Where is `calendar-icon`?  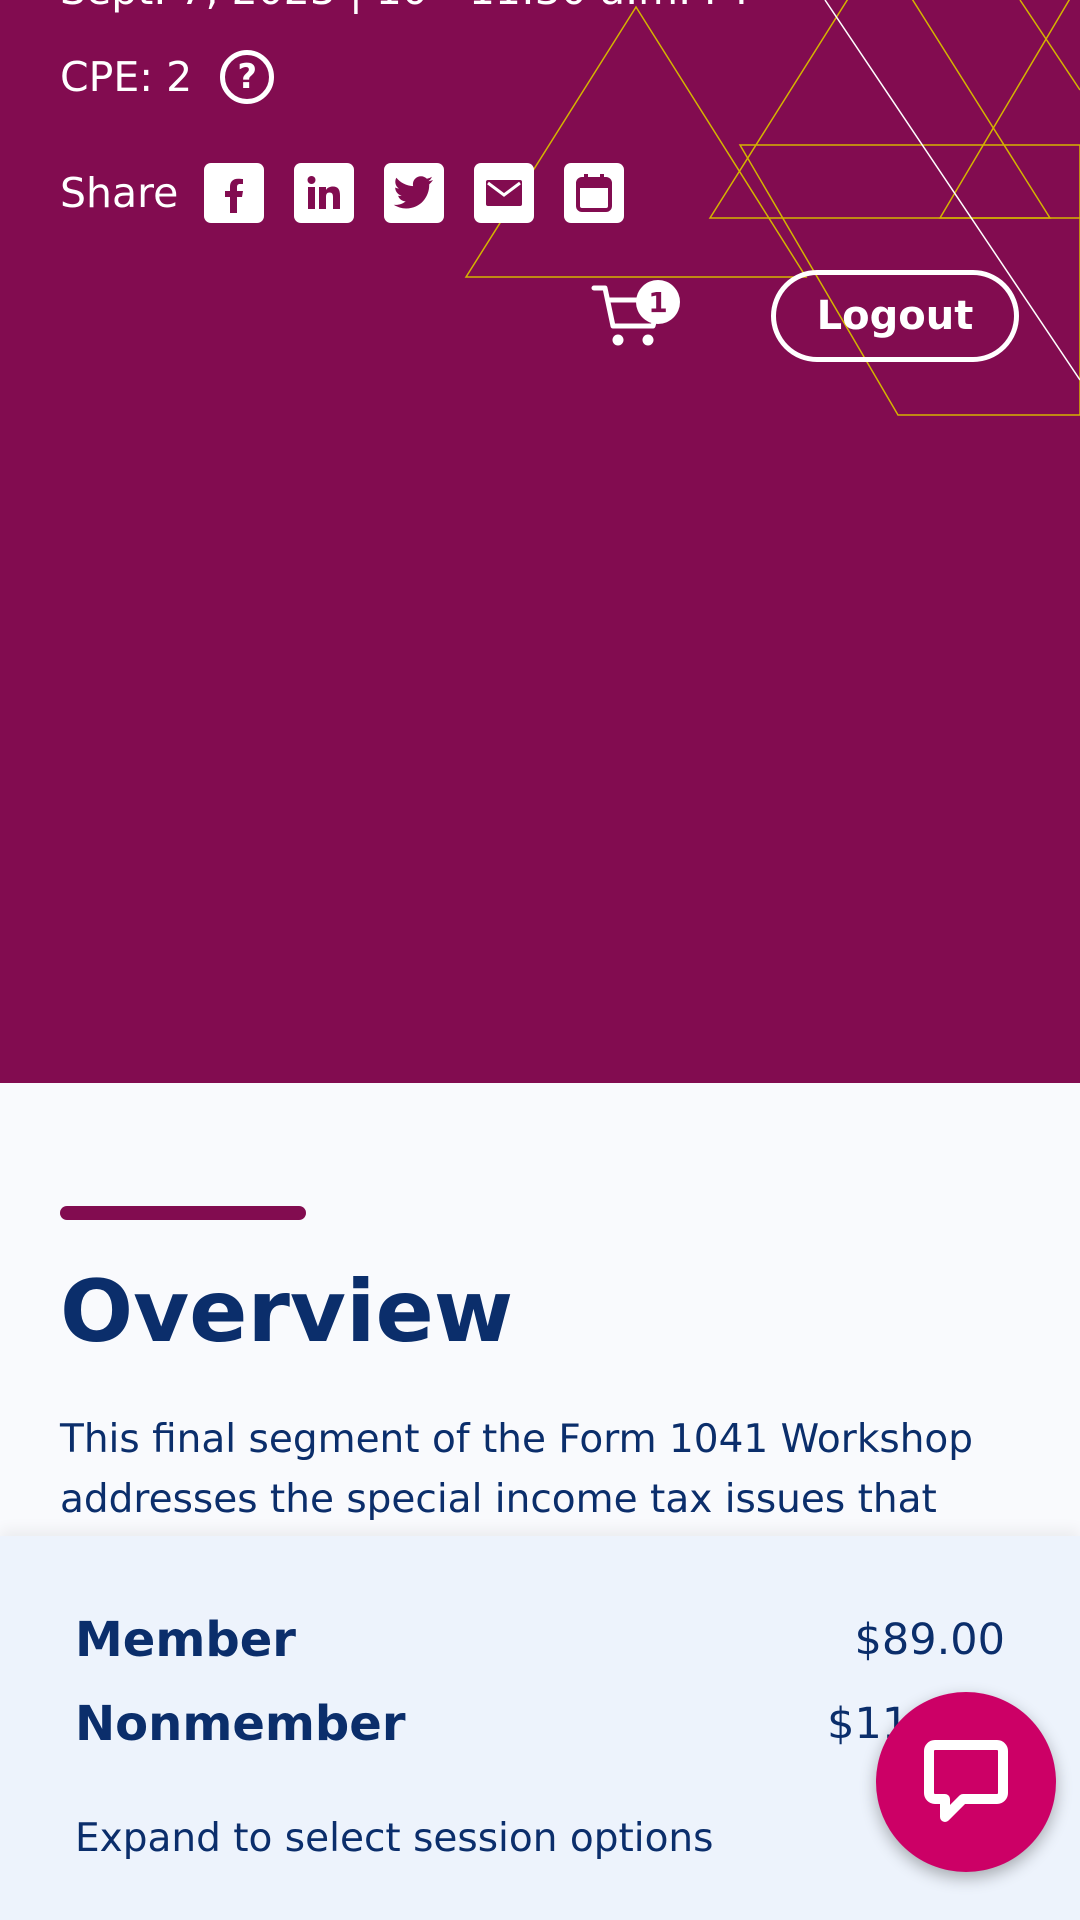 calendar-icon is located at coordinates (594, 193).